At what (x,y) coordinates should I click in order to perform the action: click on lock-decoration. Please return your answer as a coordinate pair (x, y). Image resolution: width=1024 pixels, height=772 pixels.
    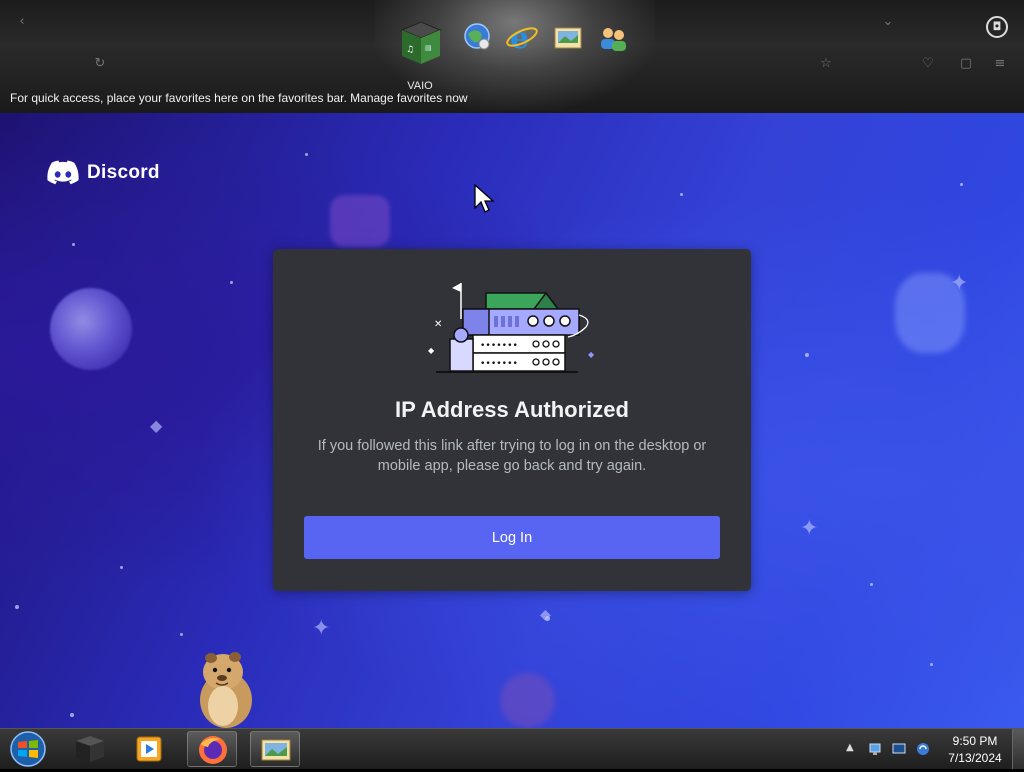
    Looking at the image, I should click on (360, 221).